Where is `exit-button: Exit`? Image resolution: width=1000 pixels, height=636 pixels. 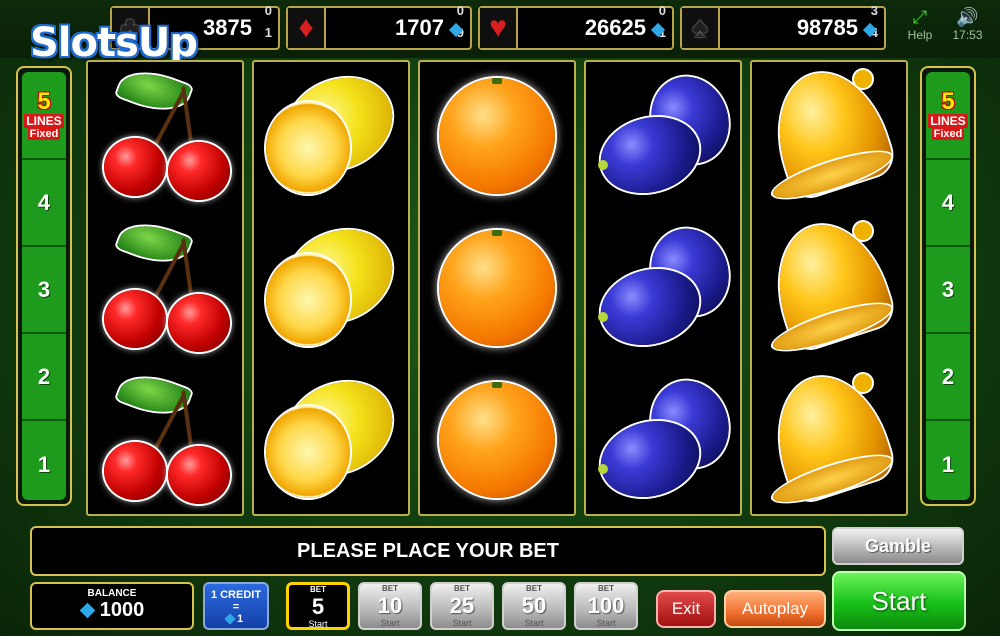 exit-button: Exit is located at coordinates (686, 609).